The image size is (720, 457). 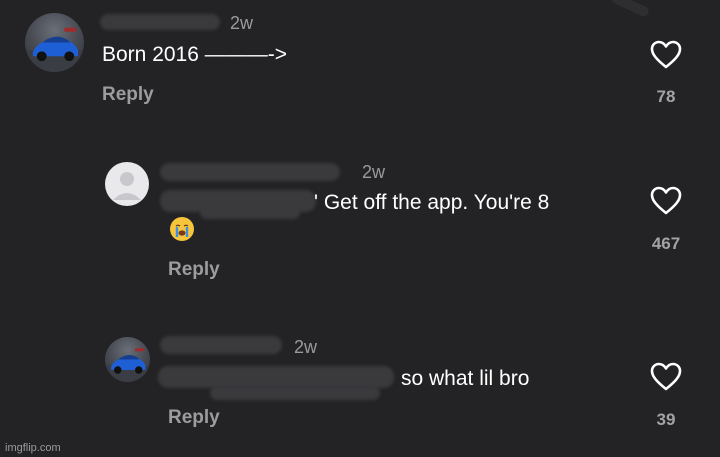 What do you see at coordinates (432, 202) in the screenshot?
I see `comment-text: ' Get off the app. You're 8` at bounding box center [432, 202].